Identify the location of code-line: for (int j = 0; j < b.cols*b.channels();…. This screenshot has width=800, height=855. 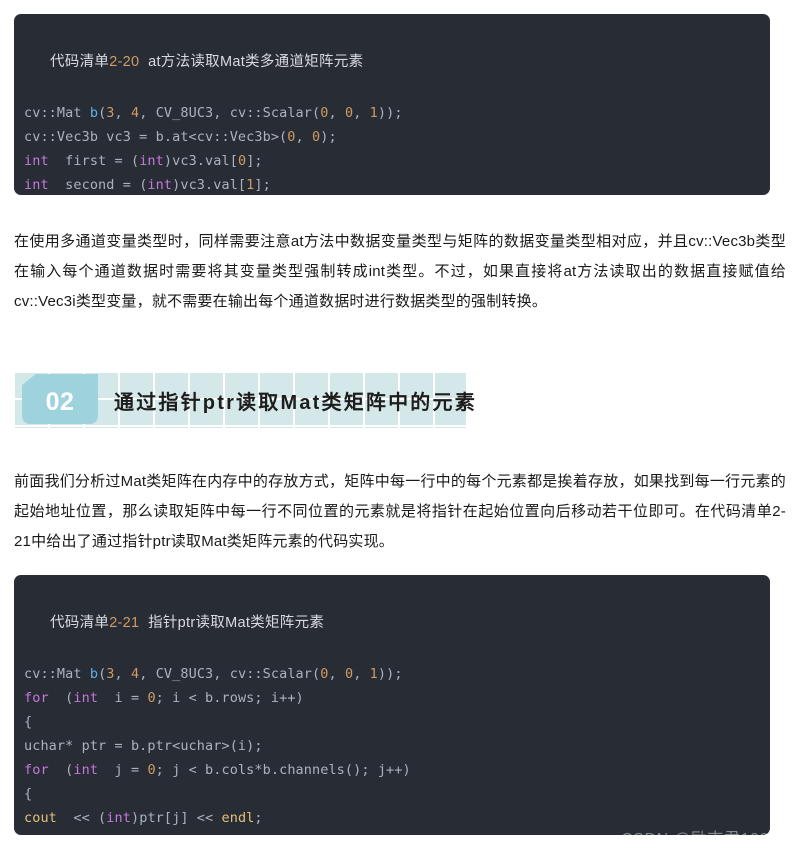
(217, 770).